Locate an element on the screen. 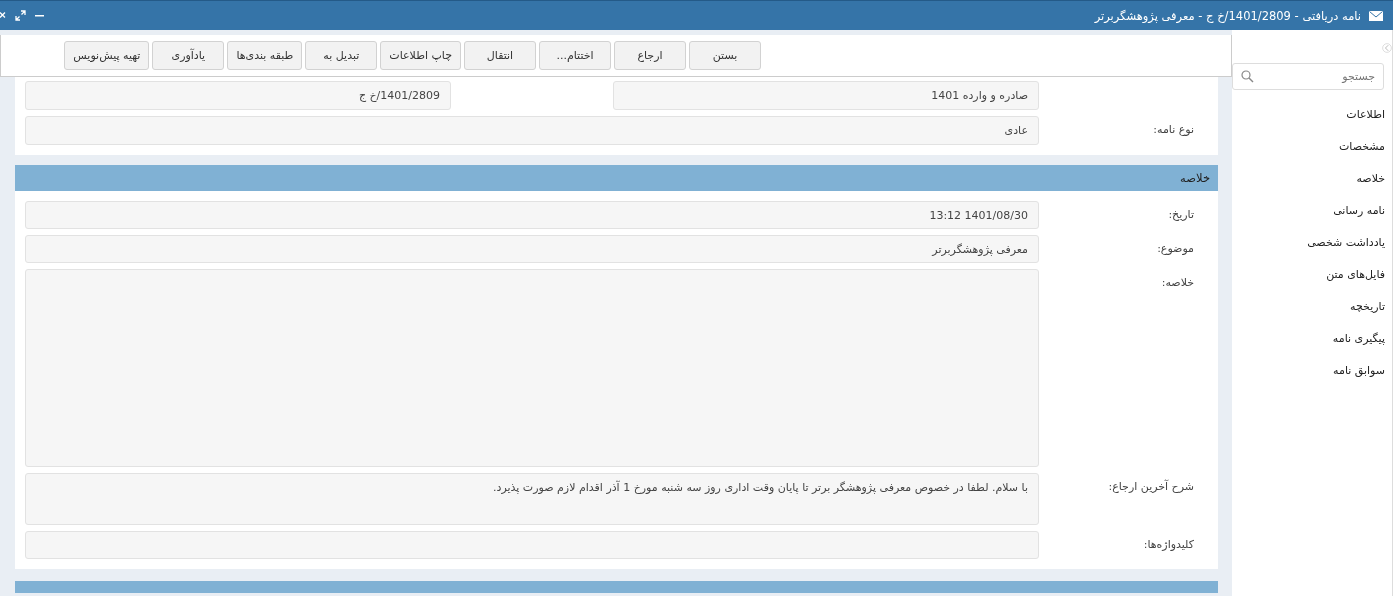 The width and height of the screenshot is (1393, 596). toolbar-button: طبقه بندی‌ها is located at coordinates (265, 55).